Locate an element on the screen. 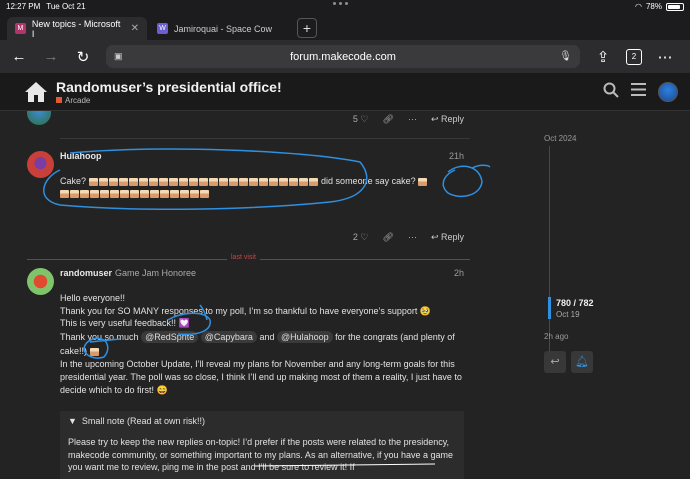 The height and width of the screenshot is (479, 690). post-time: 2h is located at coordinates (459, 273).